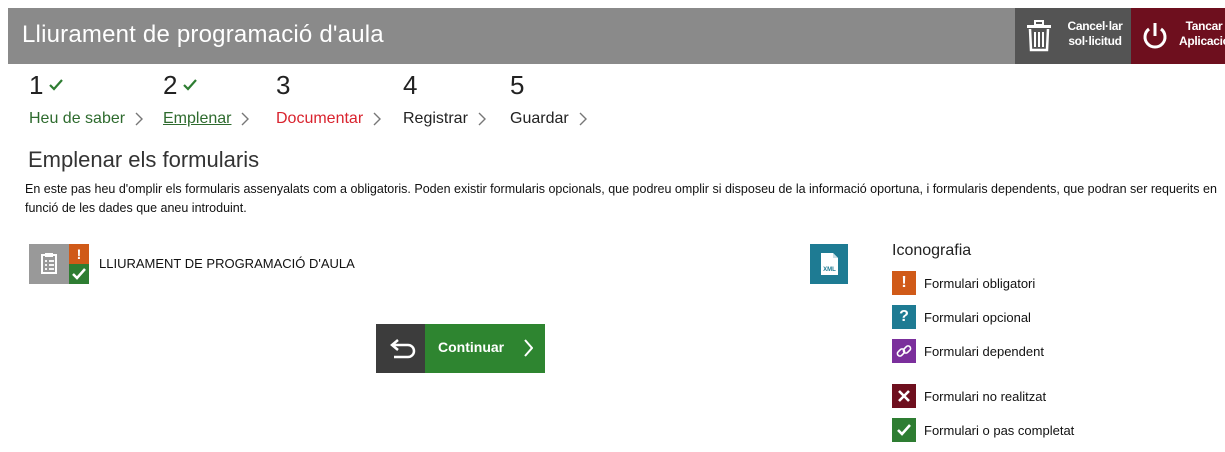  What do you see at coordinates (548, 98) in the screenshot?
I see `step-5: 5 Guardar` at bounding box center [548, 98].